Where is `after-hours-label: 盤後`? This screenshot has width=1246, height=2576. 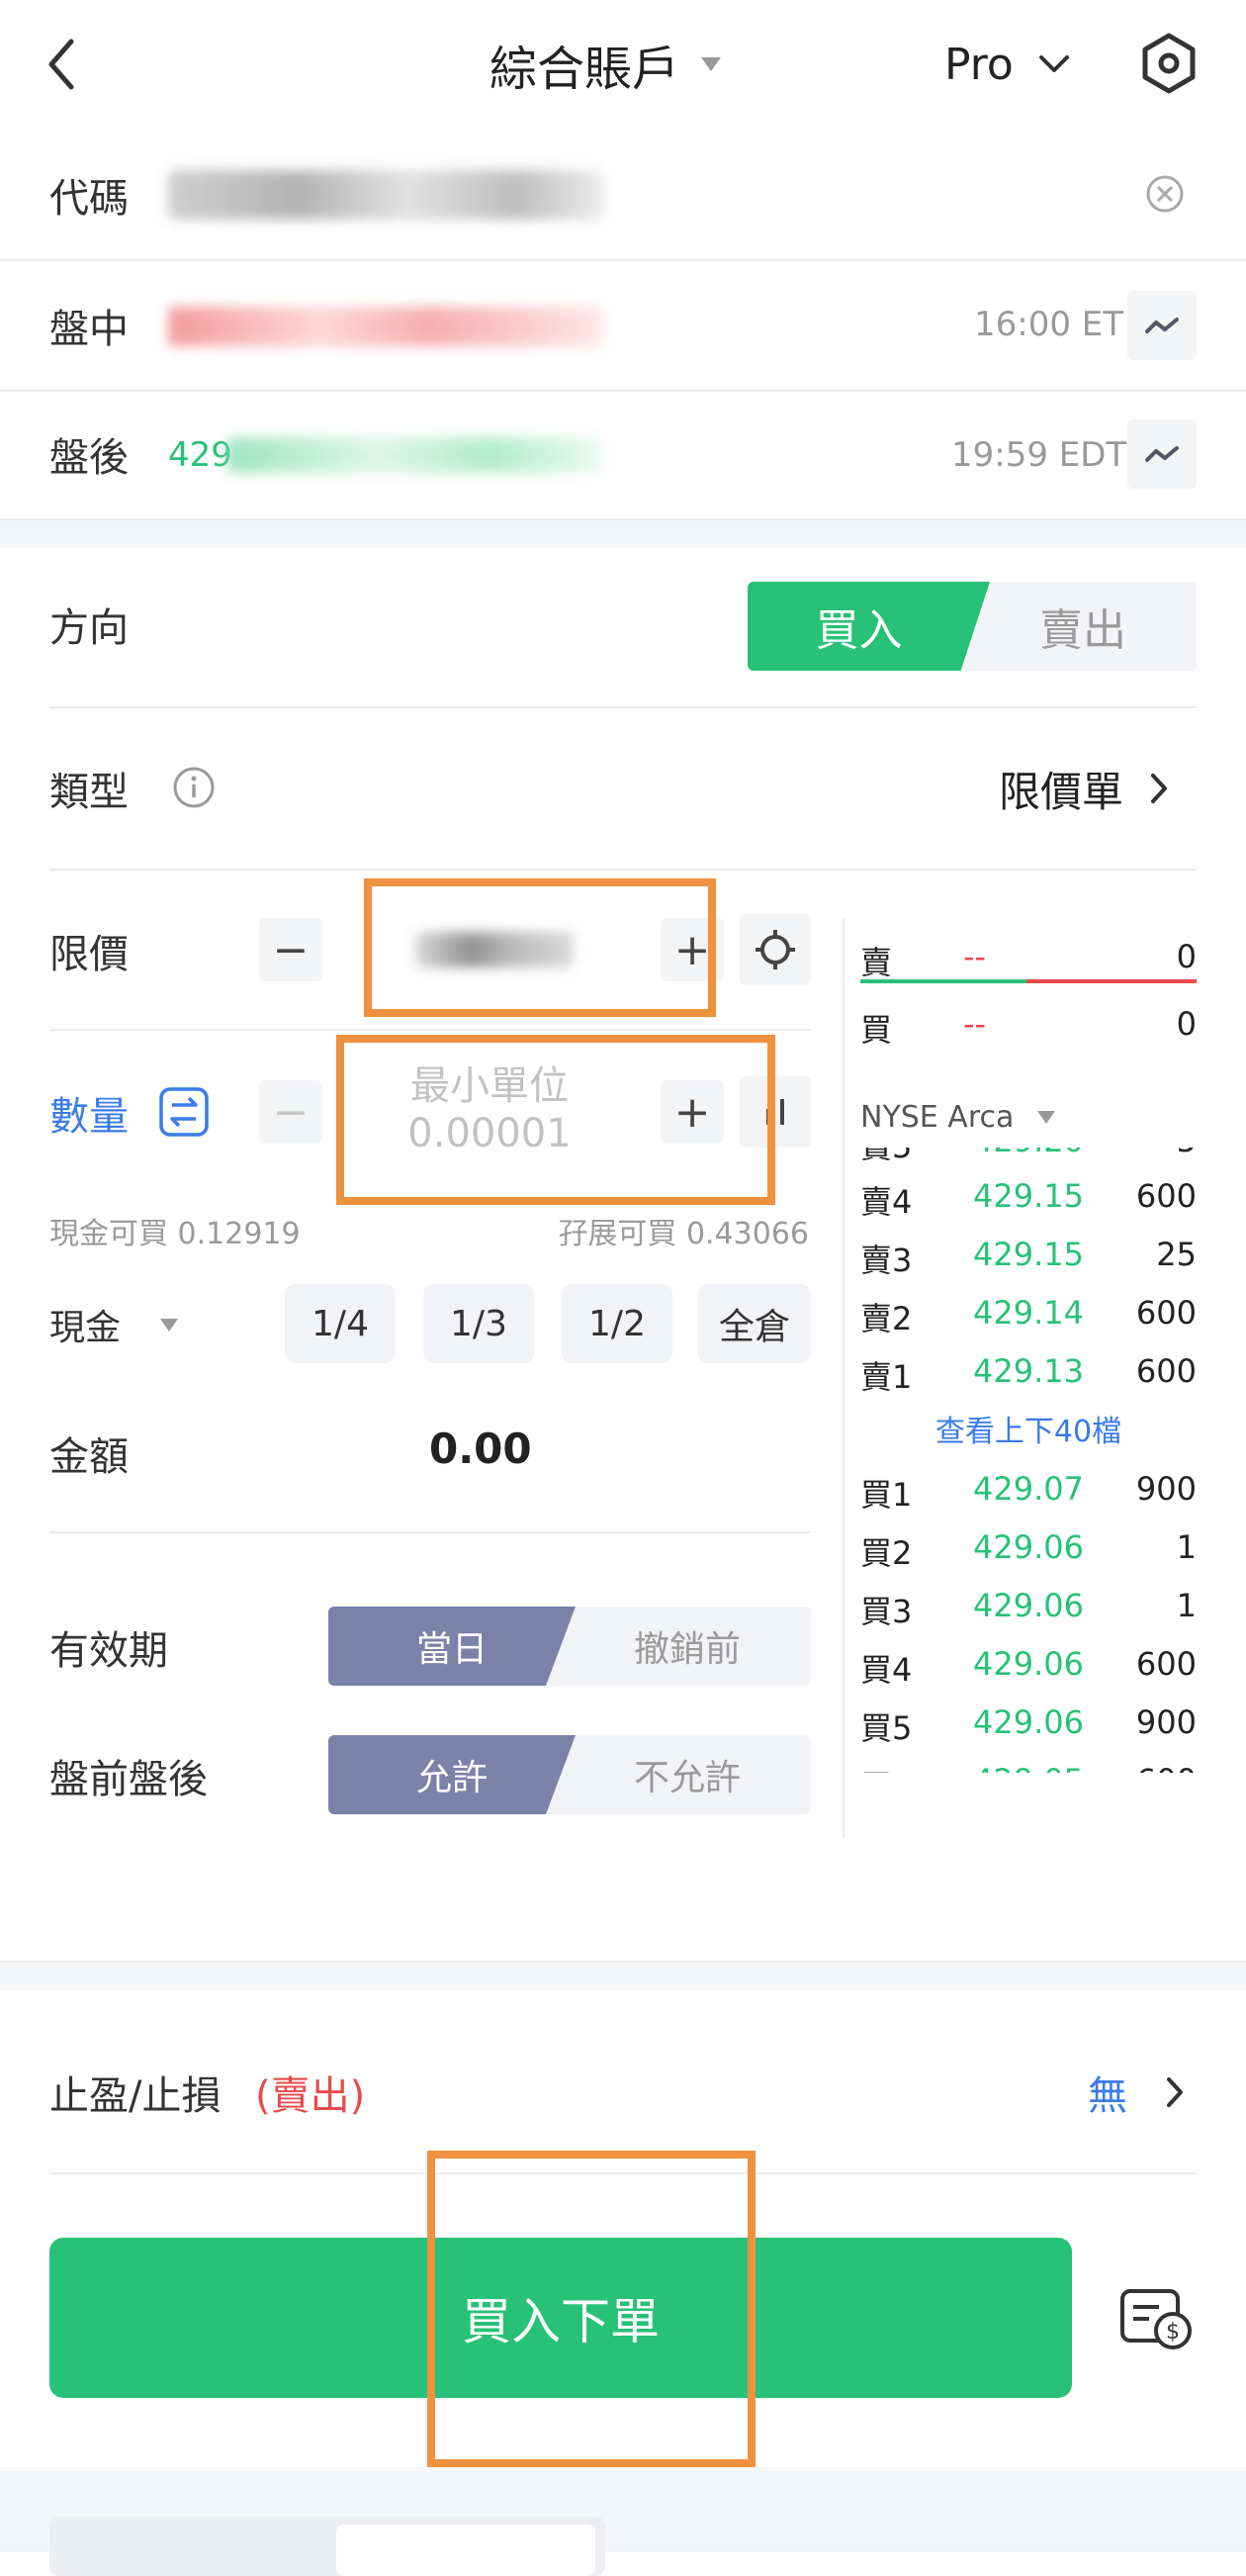
after-hours-label: 盤後 is located at coordinates (89, 458).